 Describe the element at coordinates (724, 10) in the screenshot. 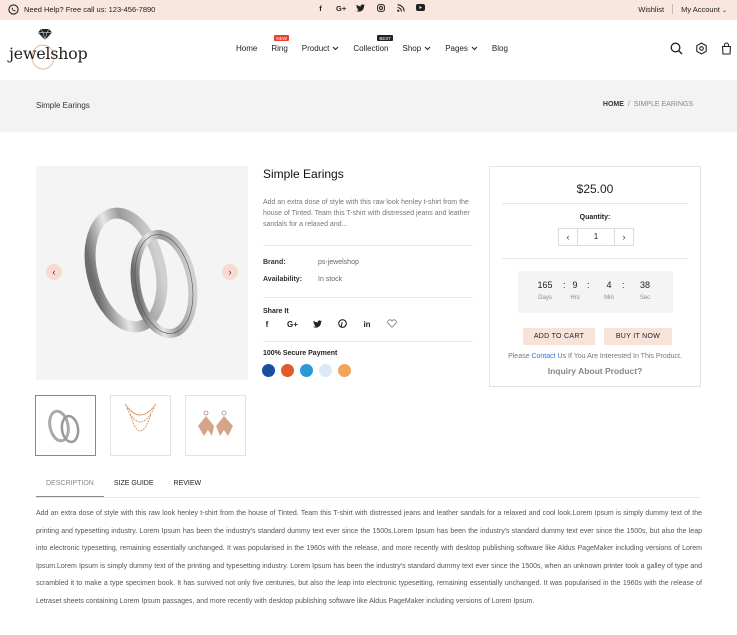

I see `chevron-down-icon: ⌄` at that location.